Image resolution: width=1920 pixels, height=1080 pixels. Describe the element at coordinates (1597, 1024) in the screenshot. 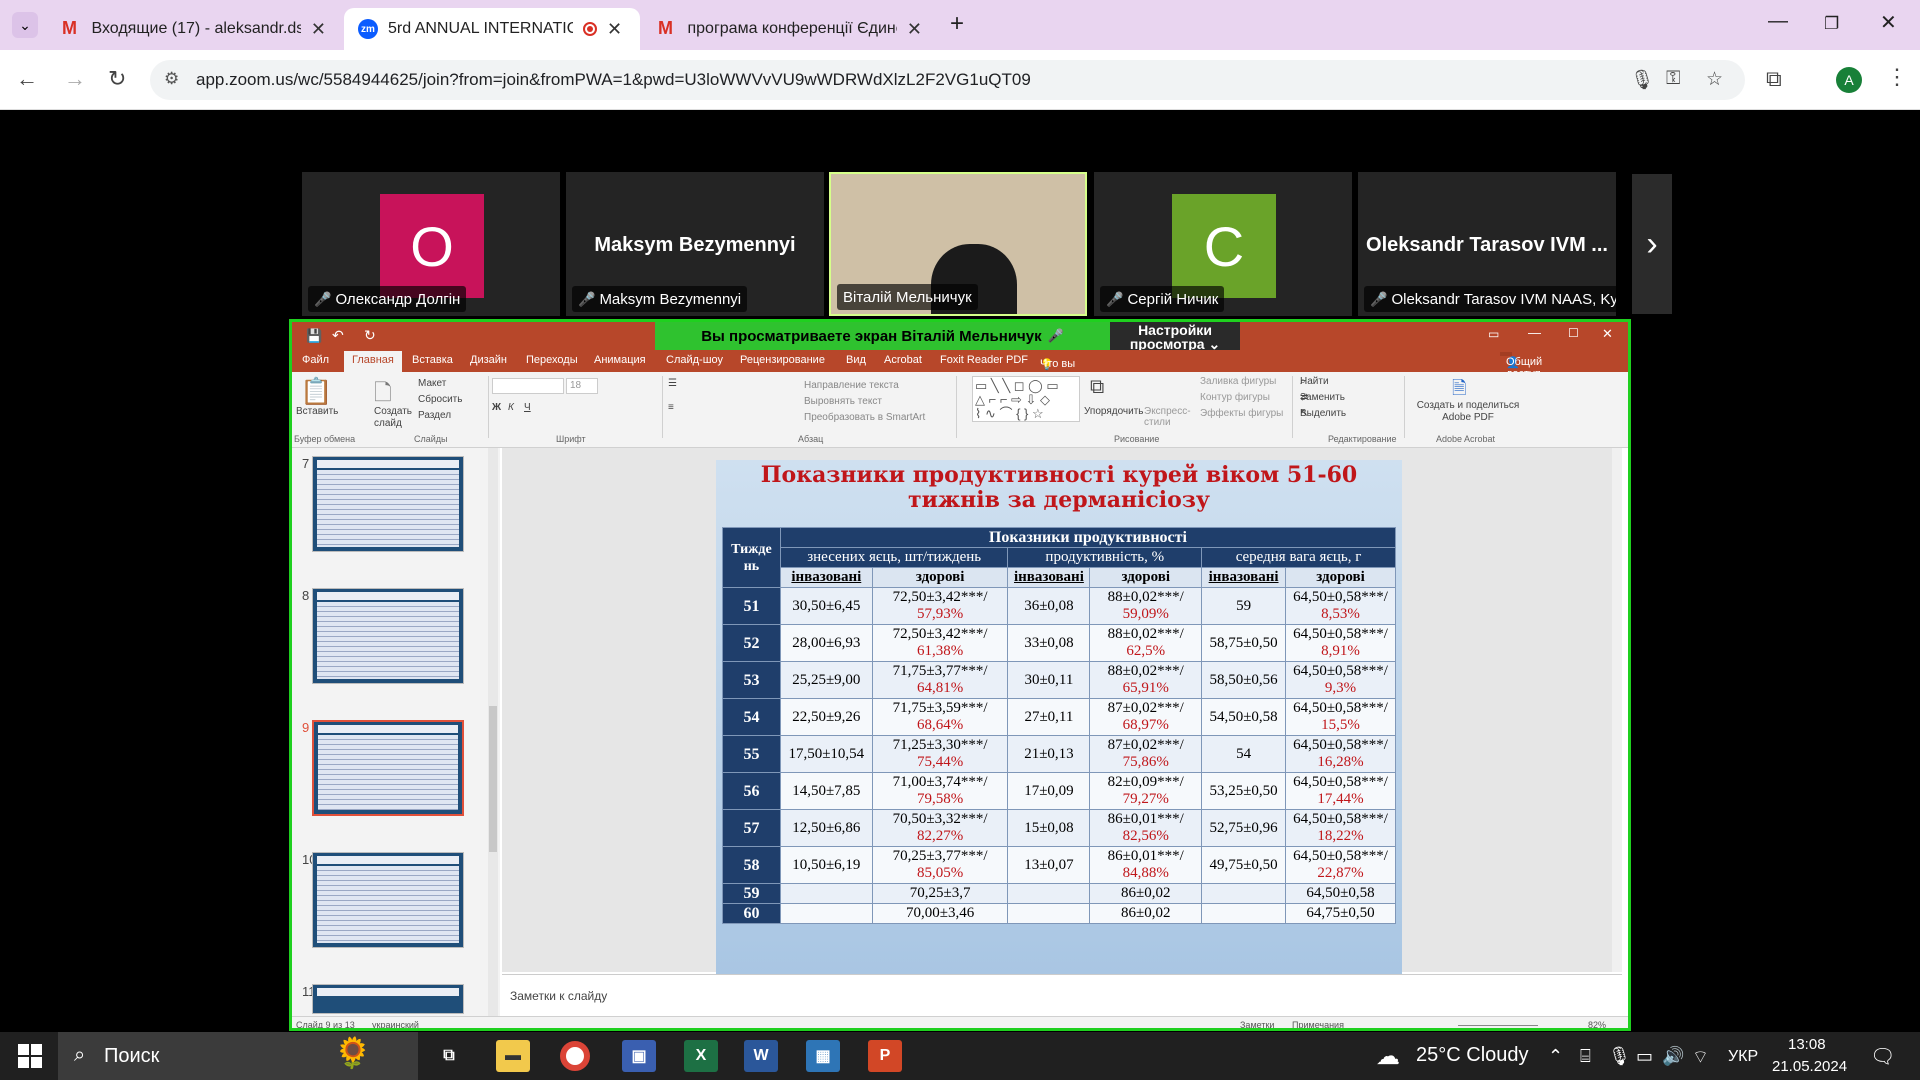

I see `zoom-level: 82%` at that location.